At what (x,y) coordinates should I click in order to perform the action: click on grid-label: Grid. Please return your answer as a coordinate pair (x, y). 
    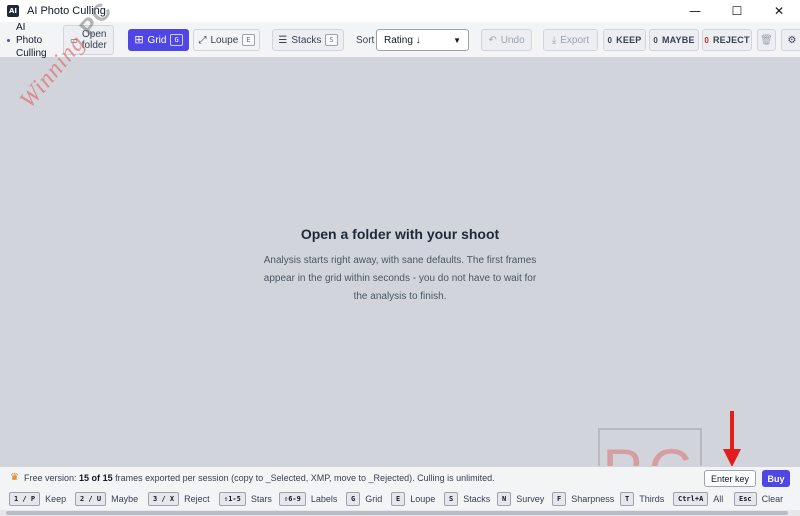
    Looking at the image, I should click on (157, 40).